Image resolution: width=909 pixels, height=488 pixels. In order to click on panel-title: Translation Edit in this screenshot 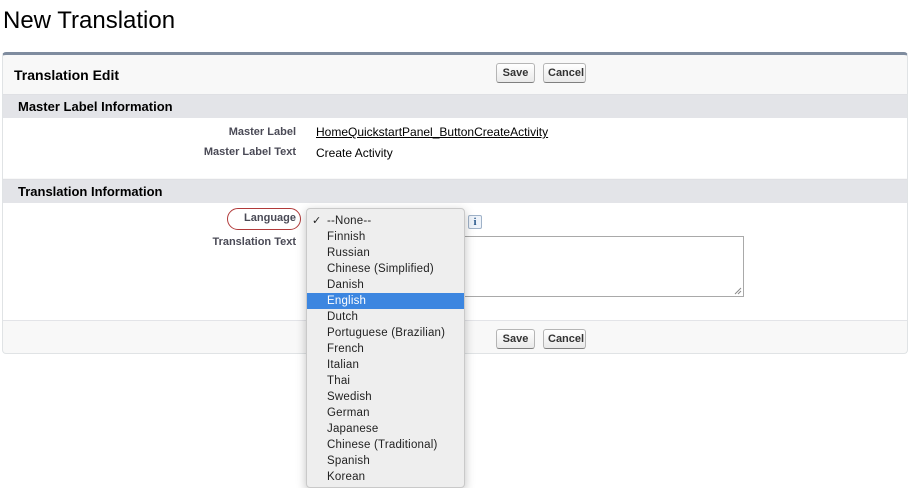, I will do `click(67, 75)`.